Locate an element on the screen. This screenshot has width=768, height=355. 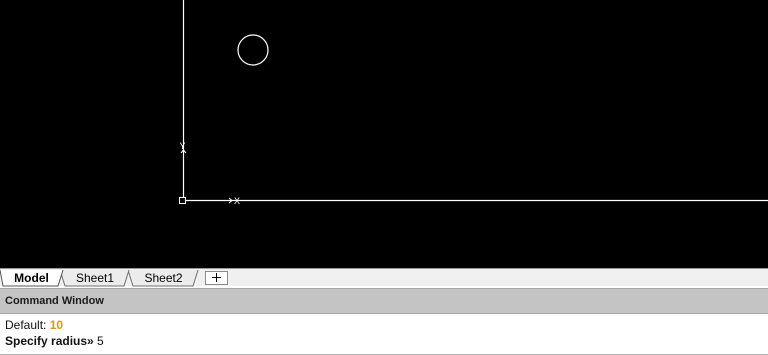
prompt-input-value: 5 is located at coordinates (99, 341).